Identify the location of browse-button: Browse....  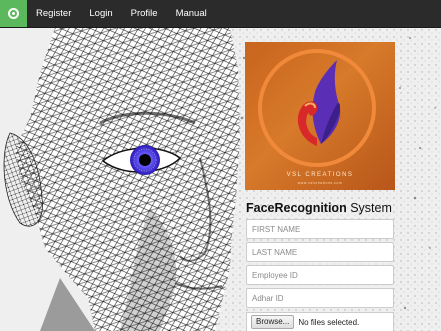
(273, 322).